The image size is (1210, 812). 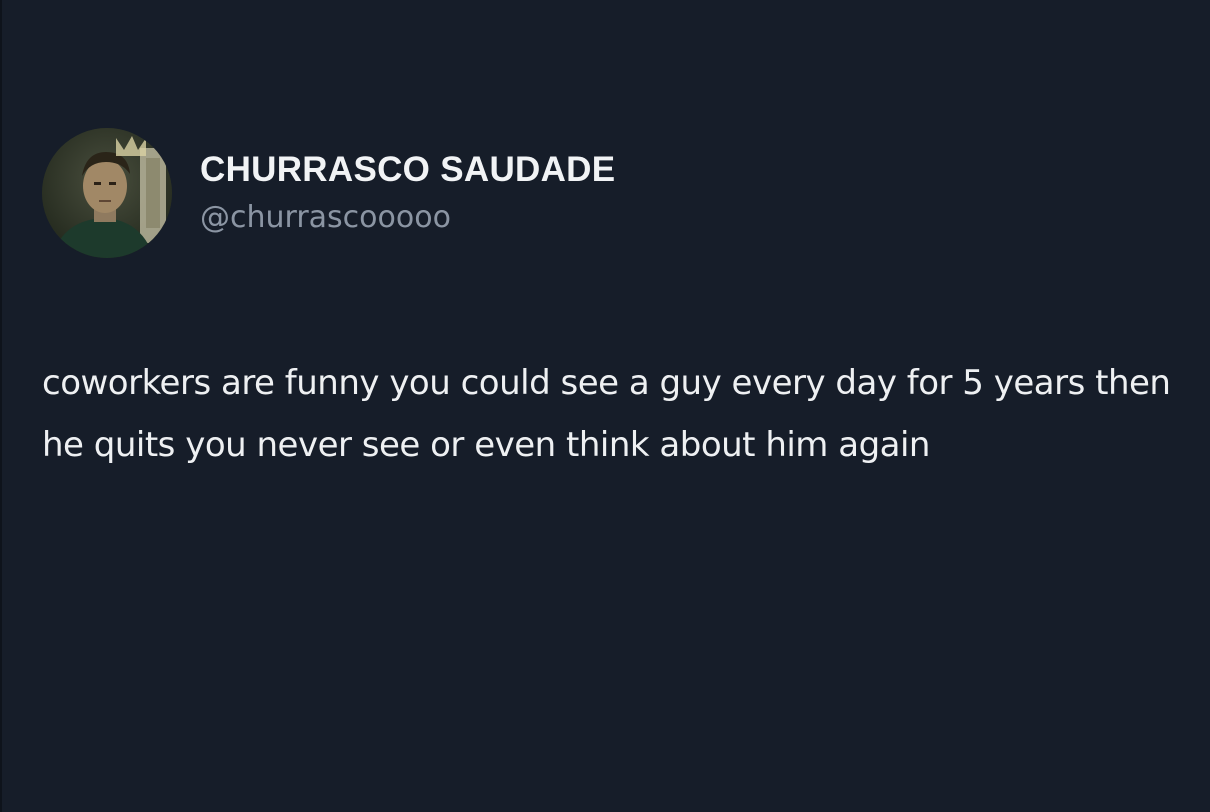 What do you see at coordinates (407, 193) in the screenshot?
I see `author-names: CHURRASCO SAUDADE @churrascooooo` at bounding box center [407, 193].